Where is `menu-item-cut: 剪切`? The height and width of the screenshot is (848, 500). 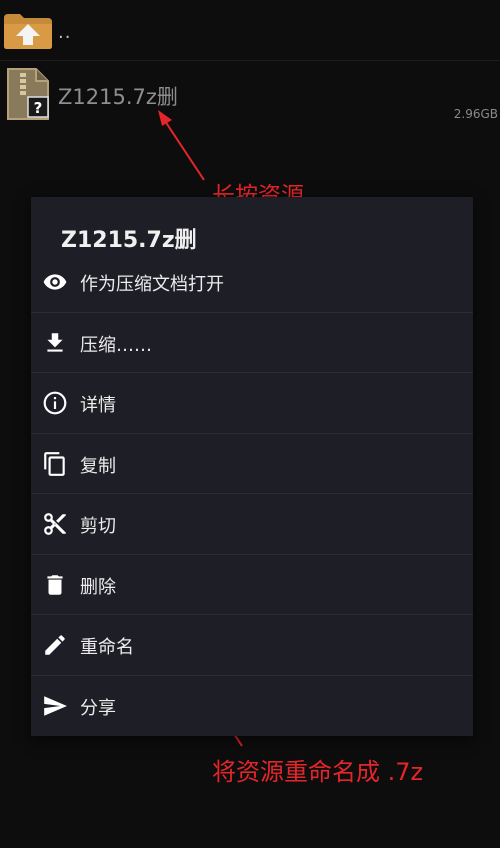
menu-item-cut: 剪切 is located at coordinates (252, 524).